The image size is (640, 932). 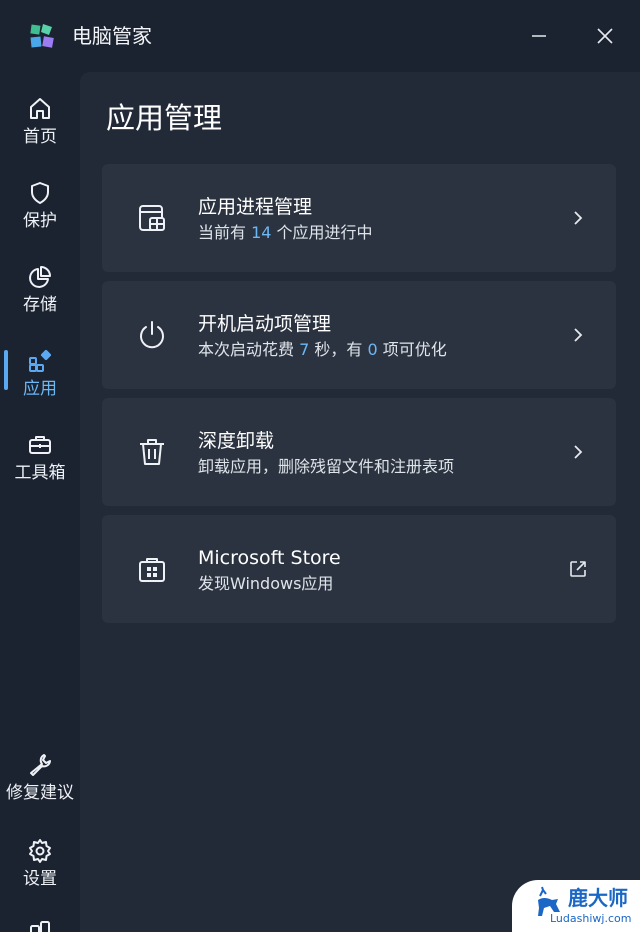 I want to click on sidebar-item-settings: 设置, so click(x=40, y=864).